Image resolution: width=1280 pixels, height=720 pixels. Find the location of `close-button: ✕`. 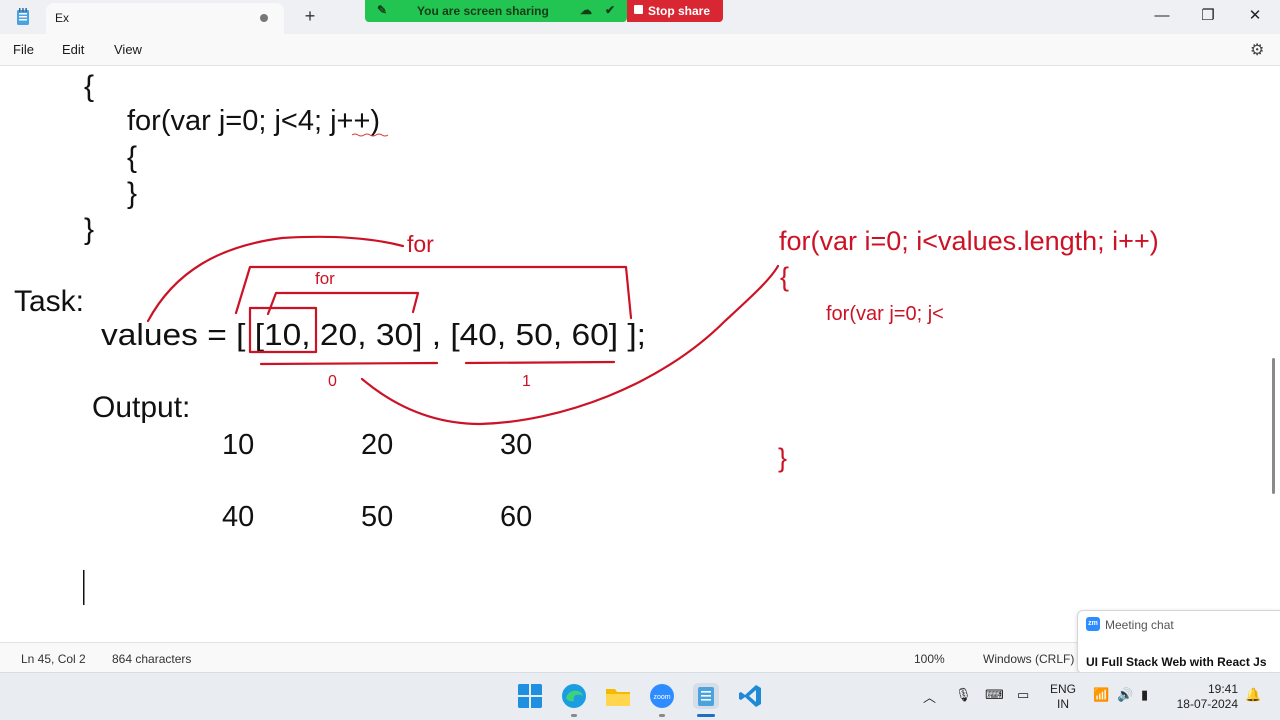

close-button: ✕ is located at coordinates (1255, 16).